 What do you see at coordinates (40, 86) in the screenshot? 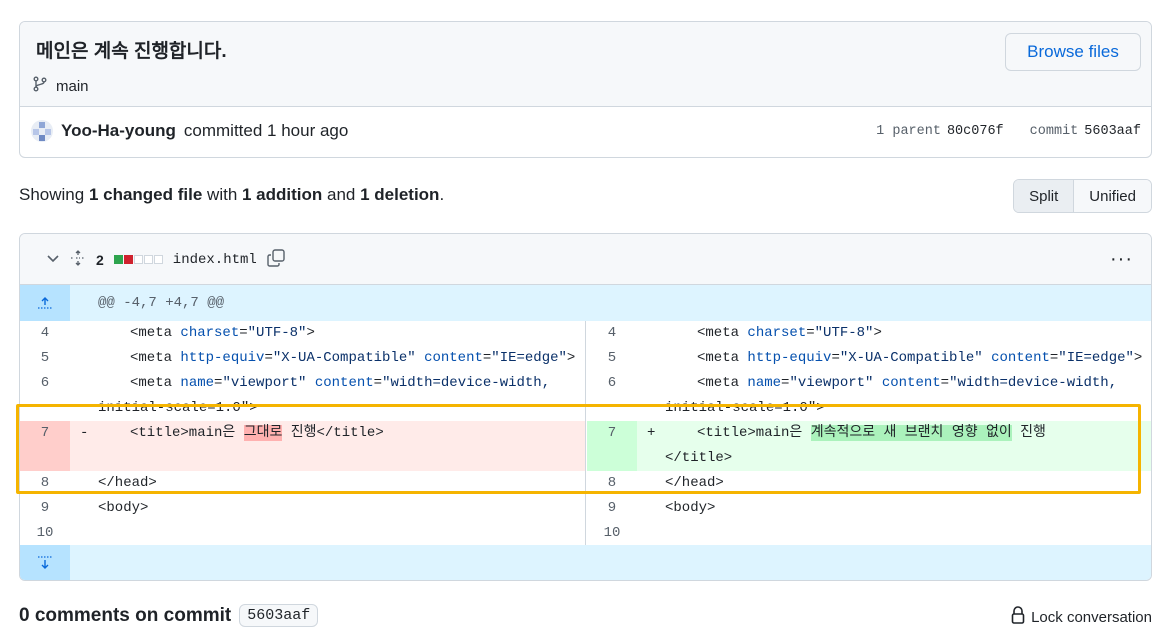
I see `git-branch-icon` at bounding box center [40, 86].